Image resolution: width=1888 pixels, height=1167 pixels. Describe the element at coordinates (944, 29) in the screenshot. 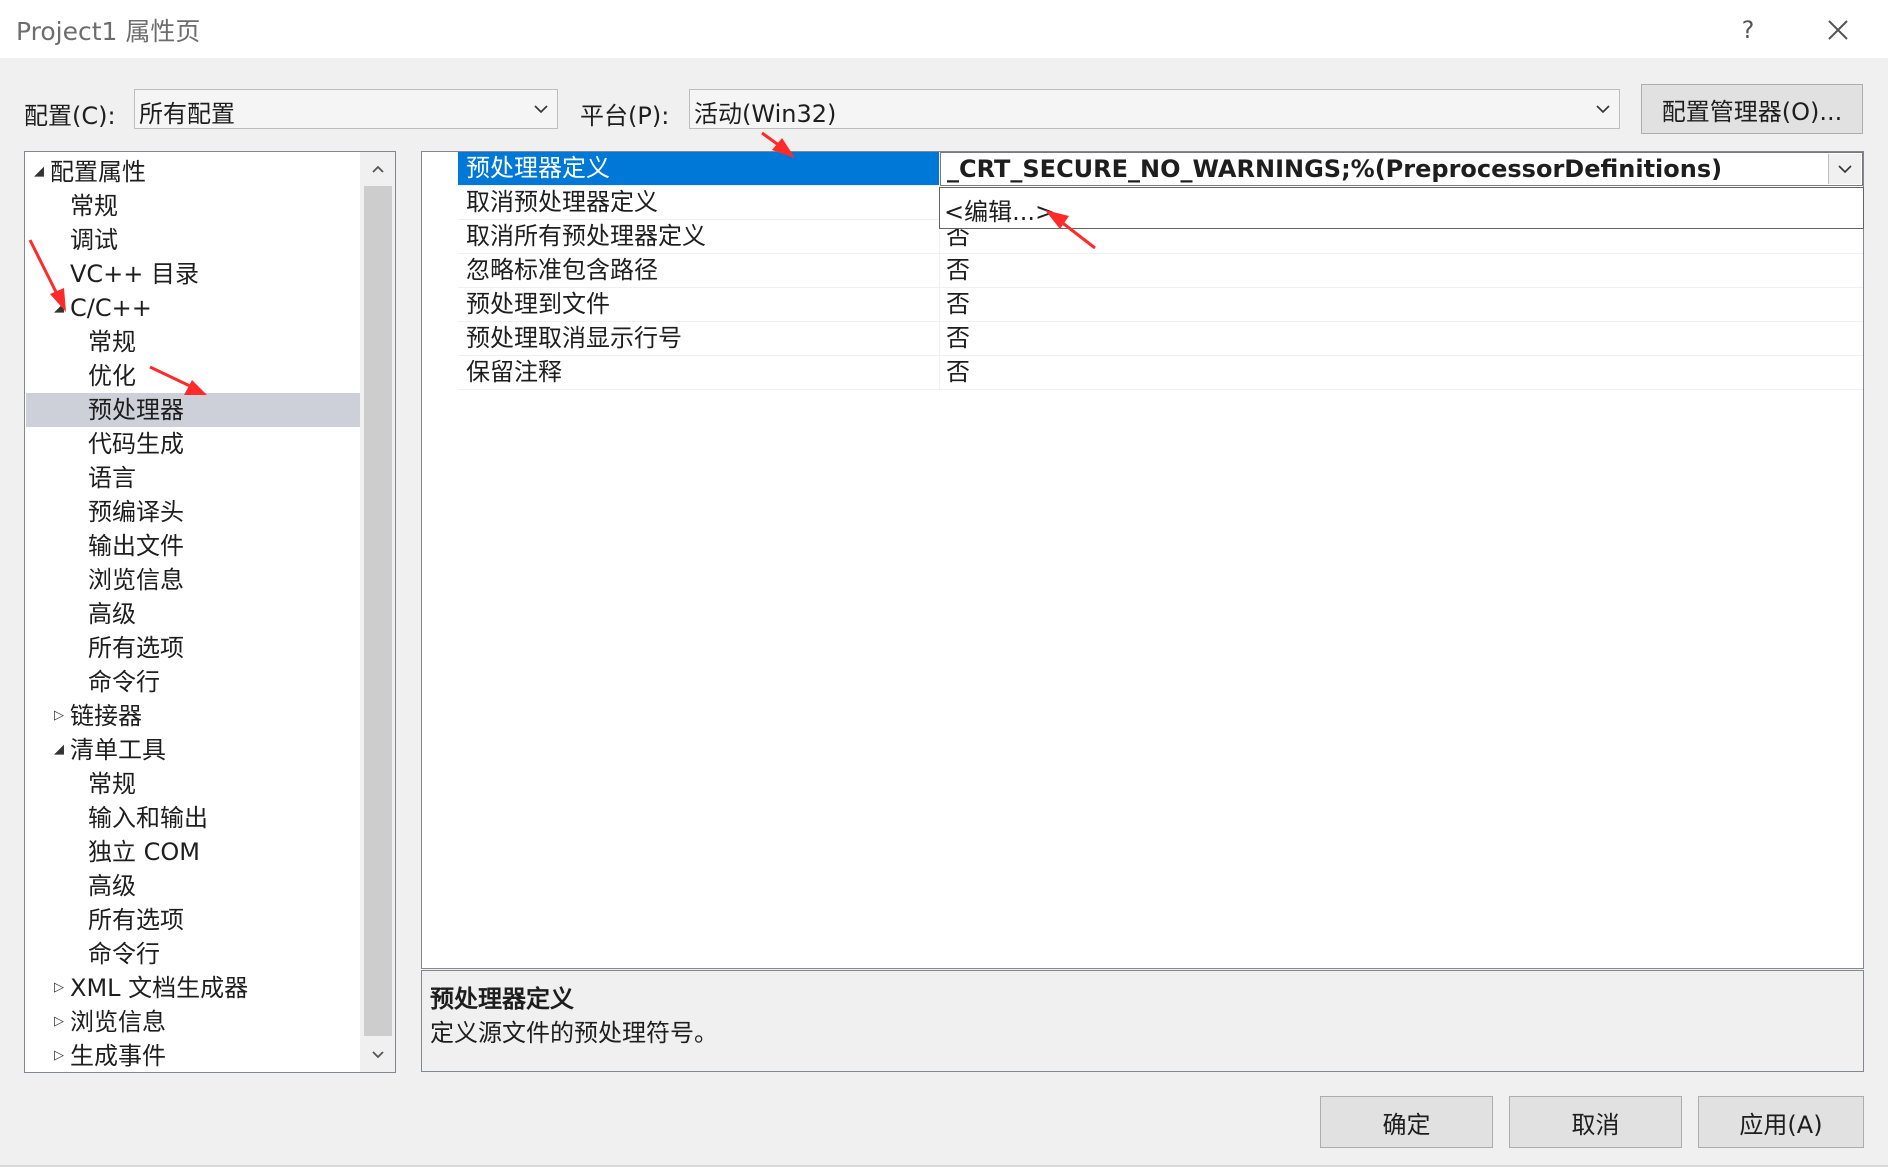

I see `title-bar: Project1 属性页 ?` at that location.